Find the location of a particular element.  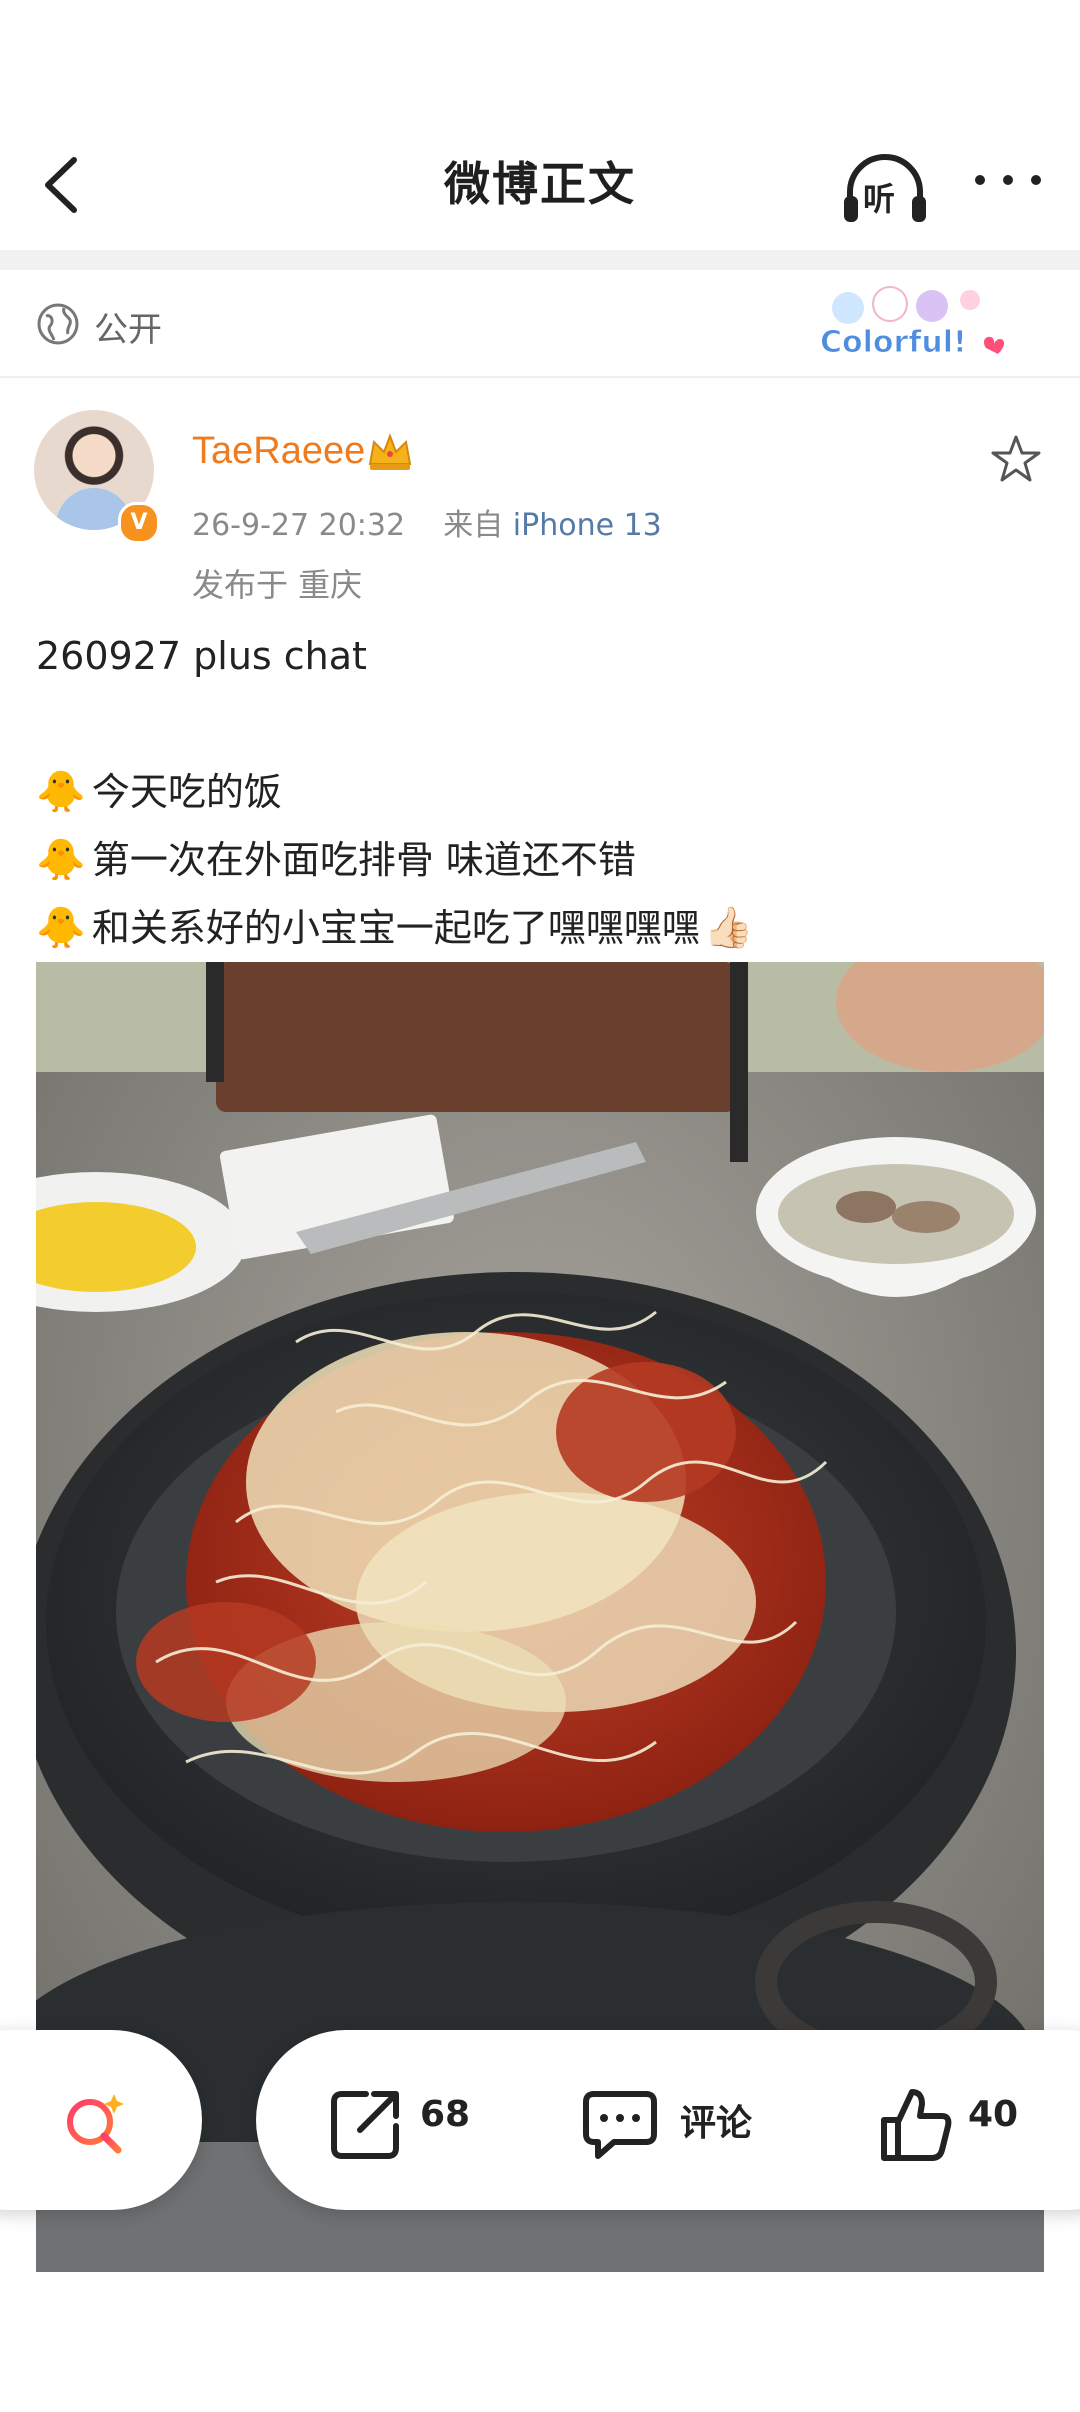

repost-count: 68 is located at coordinates (445, 2114).